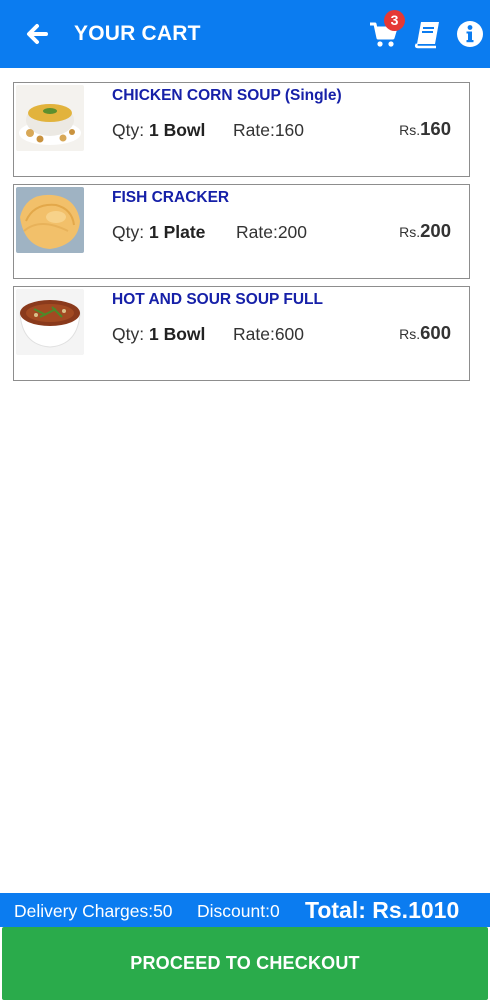 The image size is (490, 1000). Describe the element at coordinates (137, 33) in the screenshot. I see `page-title: YOUR CART` at that location.